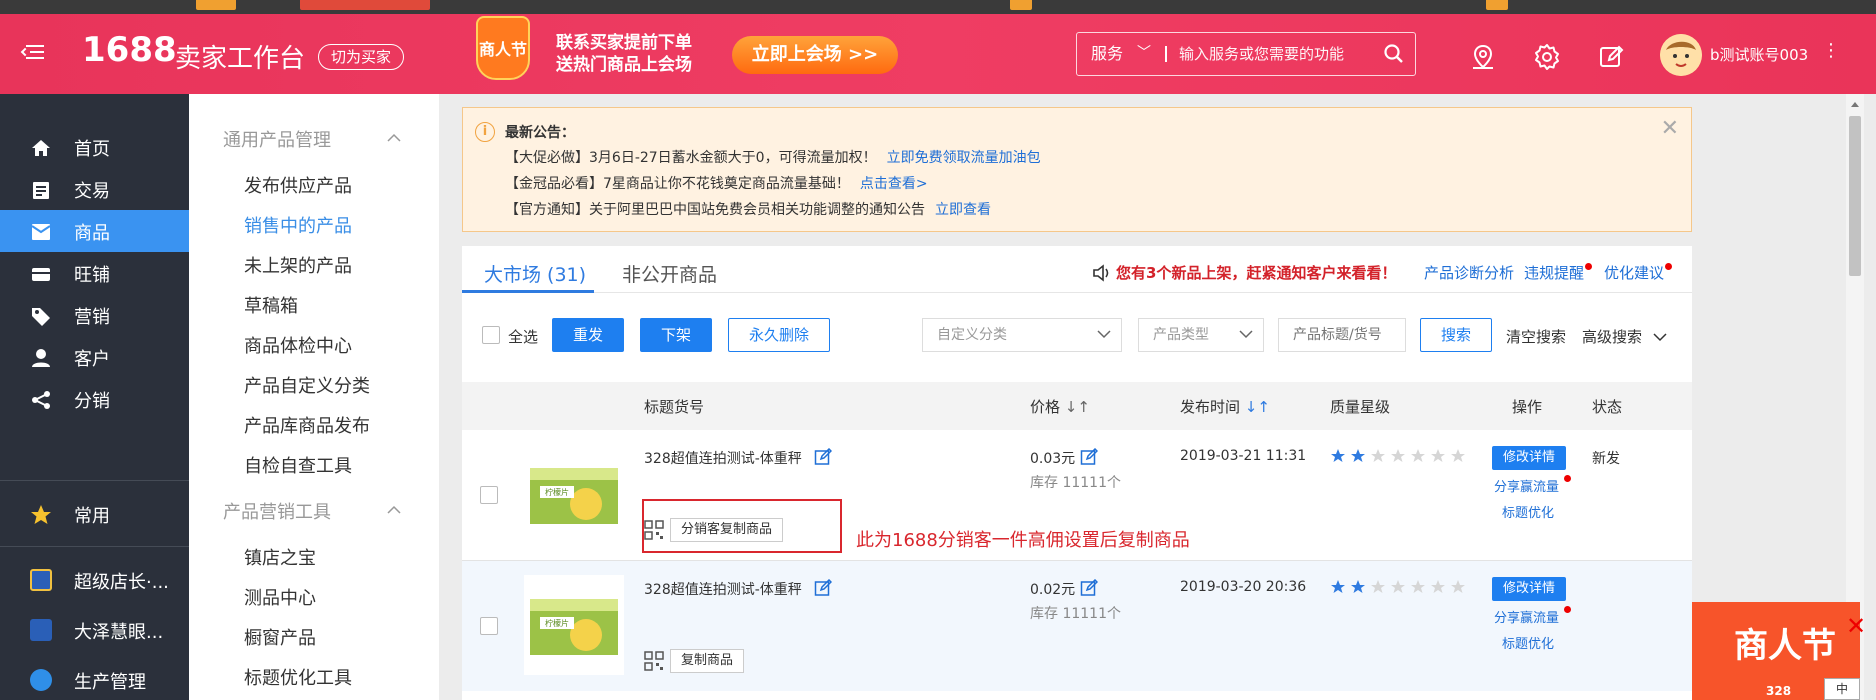 Image resolution: width=1876 pixels, height=700 pixels. What do you see at coordinates (1225, 406) in the screenshot?
I see `column-time: 发布时间 ↓↑` at bounding box center [1225, 406].